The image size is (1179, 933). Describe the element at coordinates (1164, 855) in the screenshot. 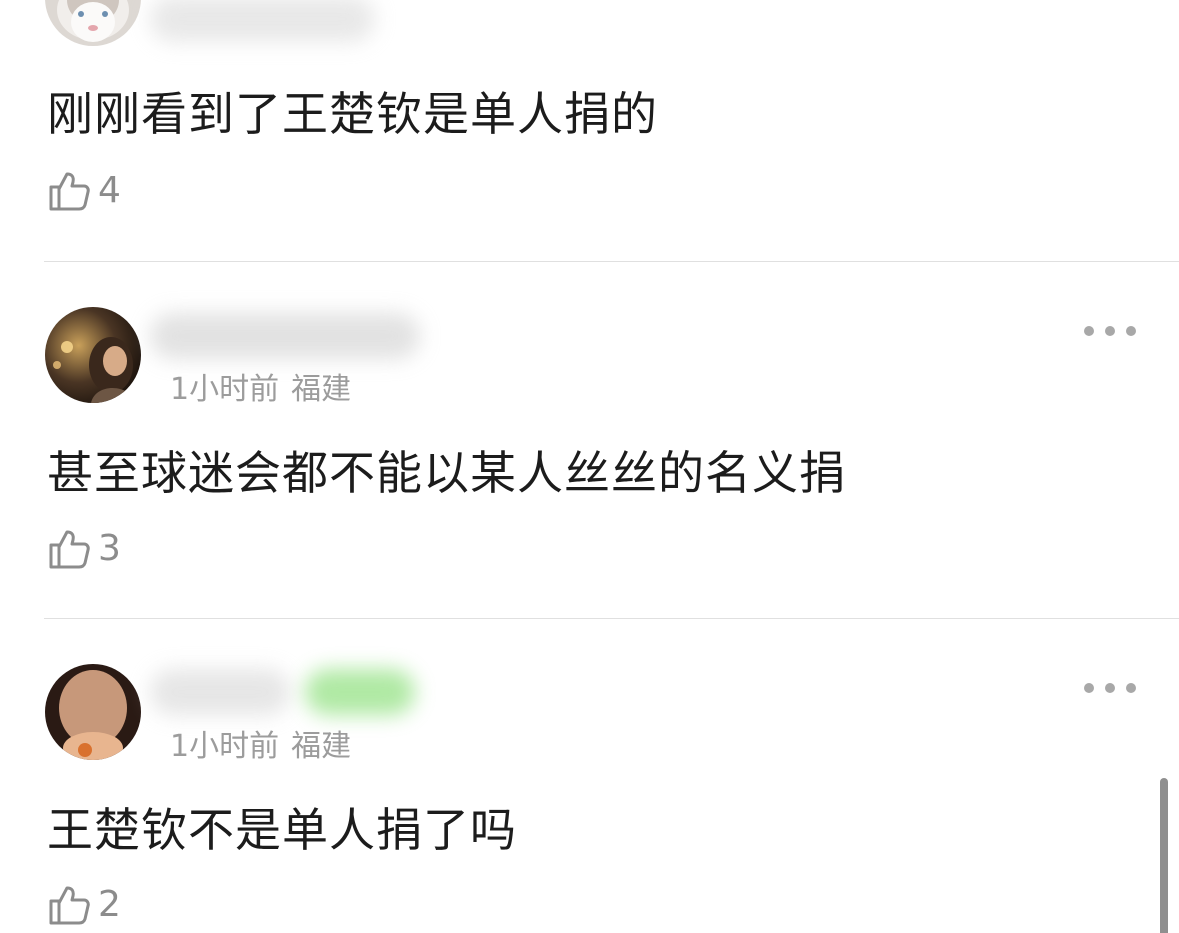

I see `scrollbar` at that location.